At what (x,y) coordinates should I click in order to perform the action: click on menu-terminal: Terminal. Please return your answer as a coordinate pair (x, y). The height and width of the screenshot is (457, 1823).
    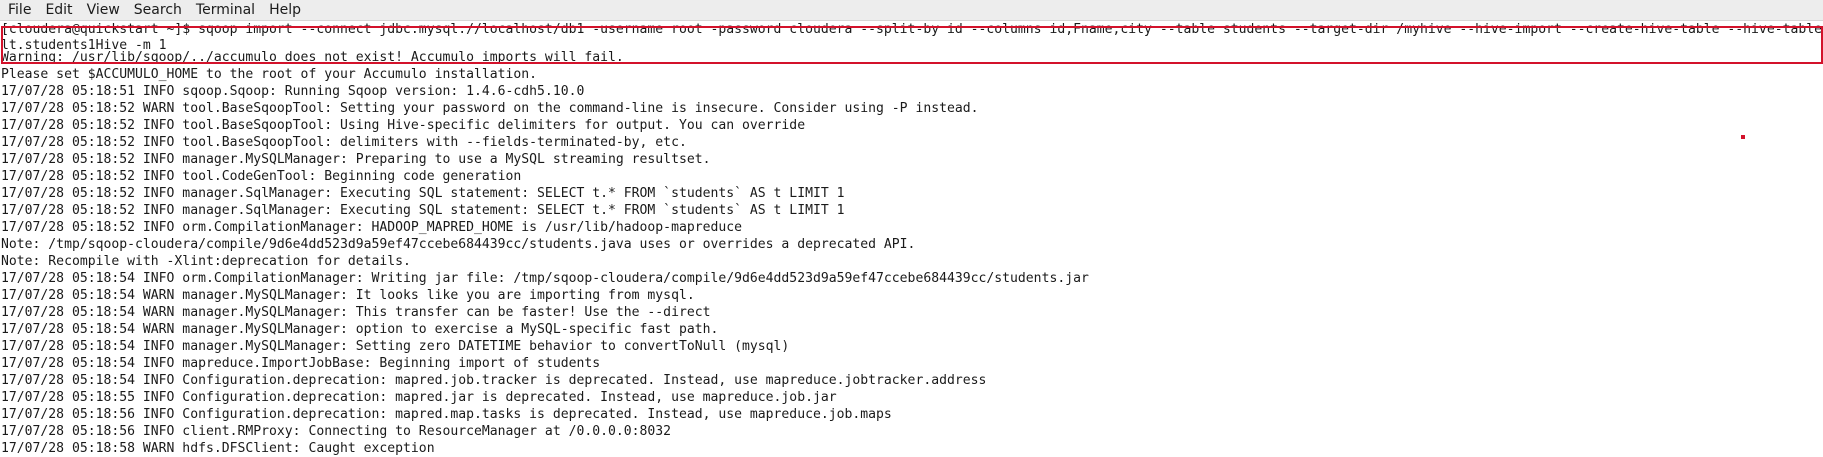
    Looking at the image, I should click on (225, 10).